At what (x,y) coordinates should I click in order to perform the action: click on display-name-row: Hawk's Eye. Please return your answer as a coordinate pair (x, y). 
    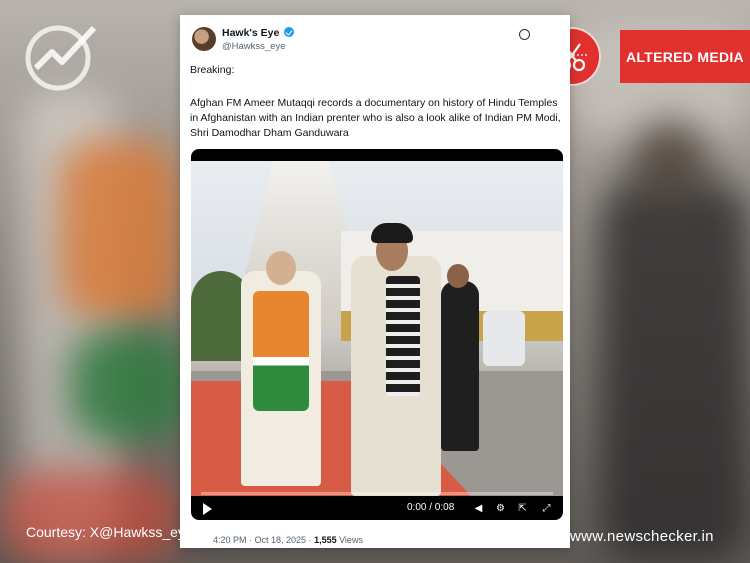
    Looking at the image, I should click on (258, 33).